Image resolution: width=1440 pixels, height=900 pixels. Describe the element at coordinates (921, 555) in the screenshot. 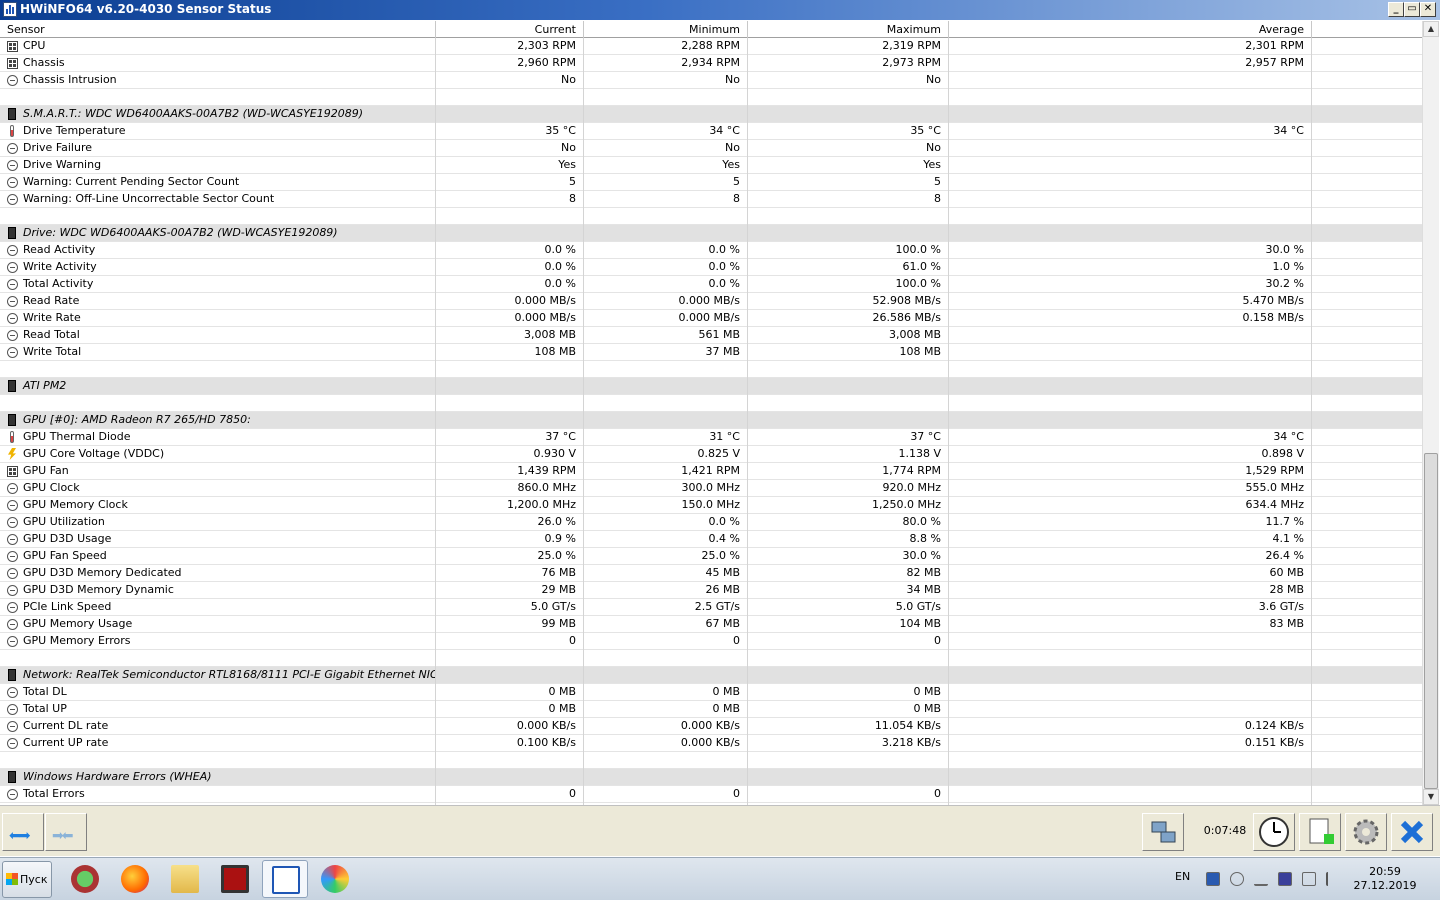

I see `maximum-value: 30.0 %` at that location.